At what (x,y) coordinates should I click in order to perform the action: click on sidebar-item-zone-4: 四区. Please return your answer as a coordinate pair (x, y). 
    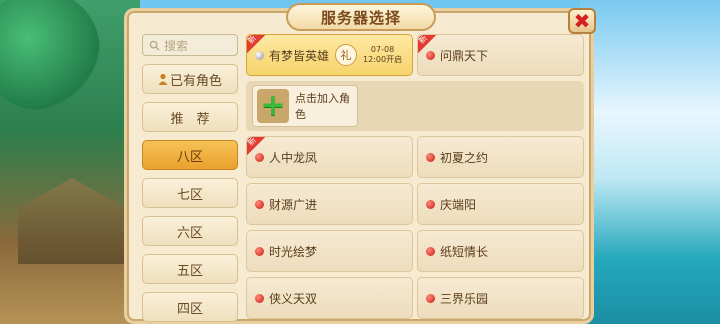
    Looking at the image, I should click on (190, 307).